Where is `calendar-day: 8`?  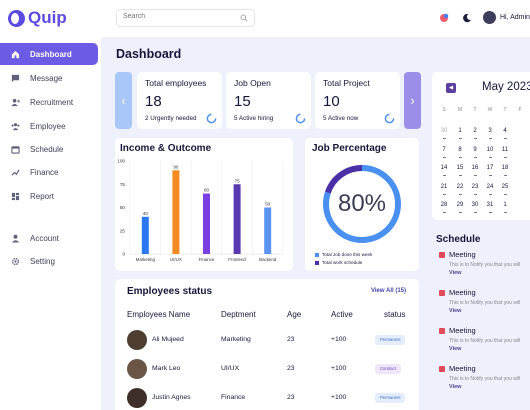 calendar-day: 8 is located at coordinates (460, 150).